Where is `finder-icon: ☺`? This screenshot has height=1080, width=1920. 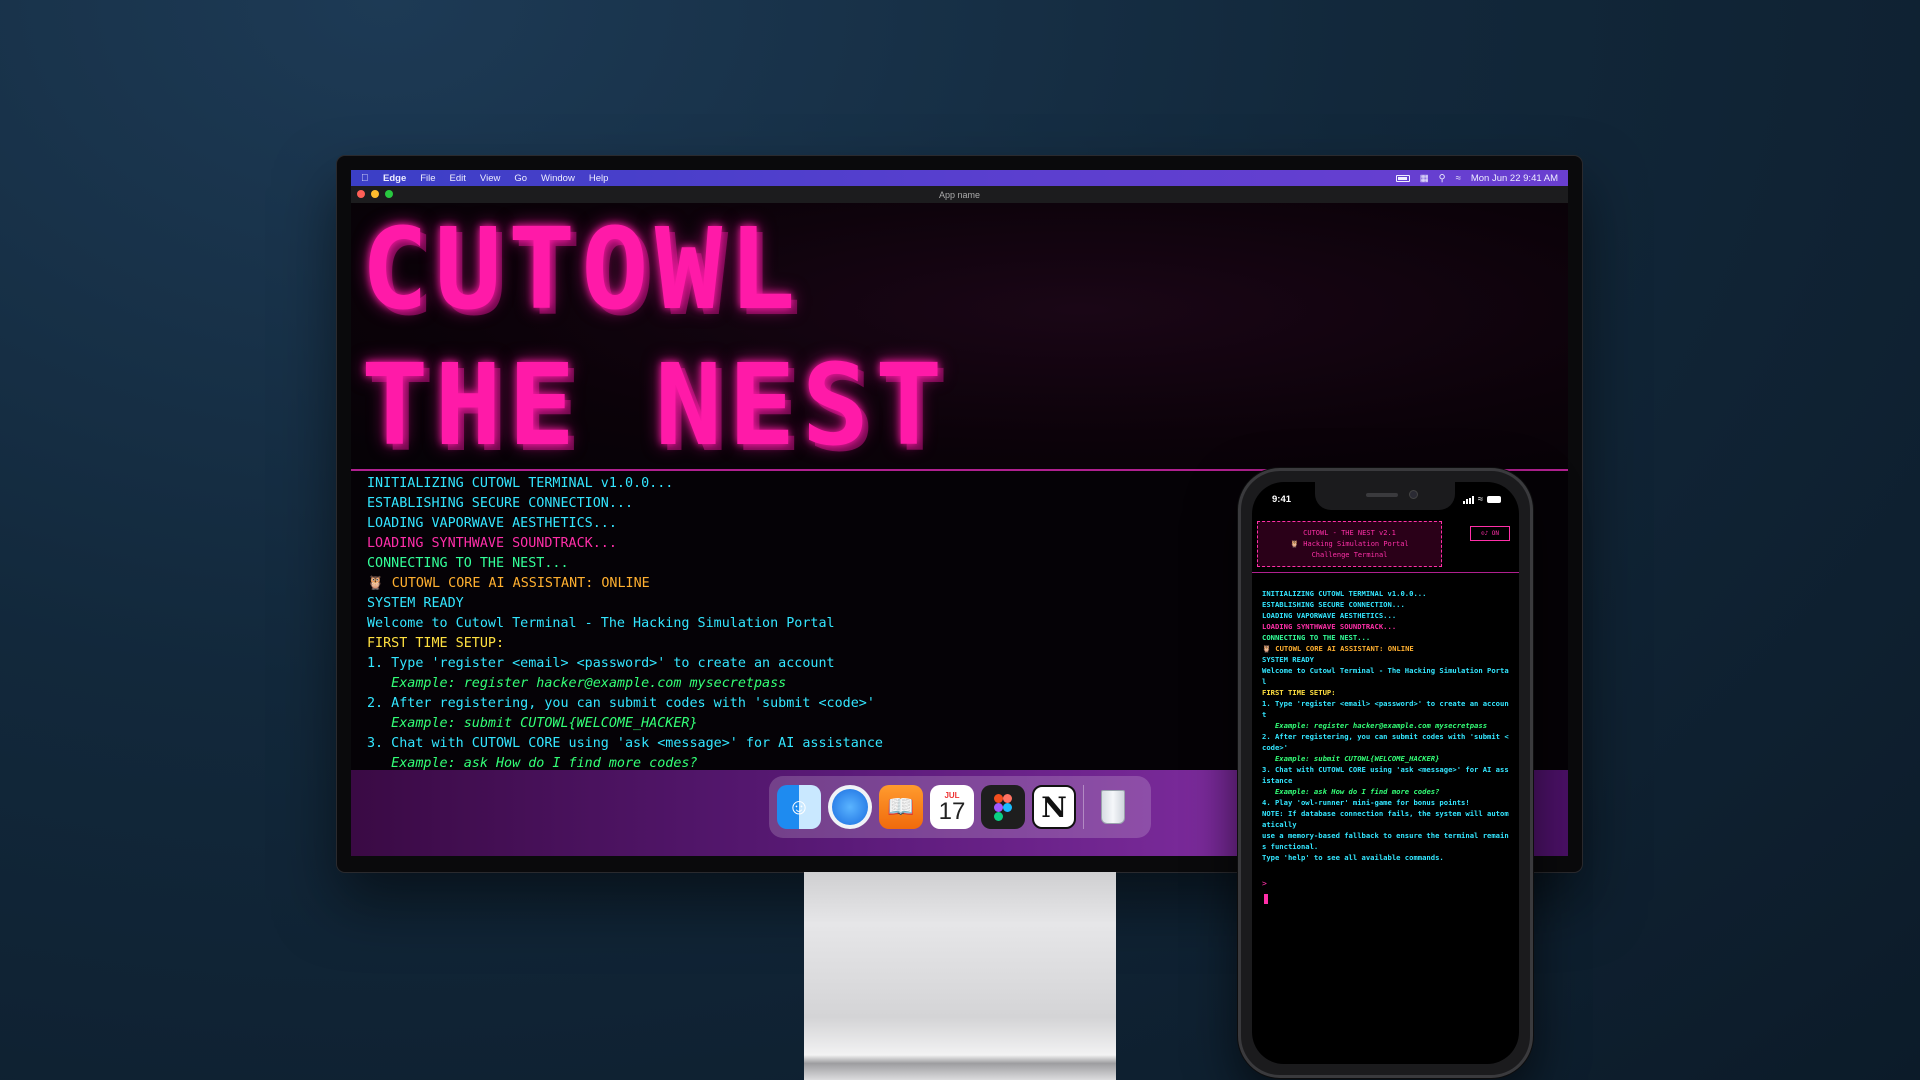 finder-icon: ☺ is located at coordinates (799, 807).